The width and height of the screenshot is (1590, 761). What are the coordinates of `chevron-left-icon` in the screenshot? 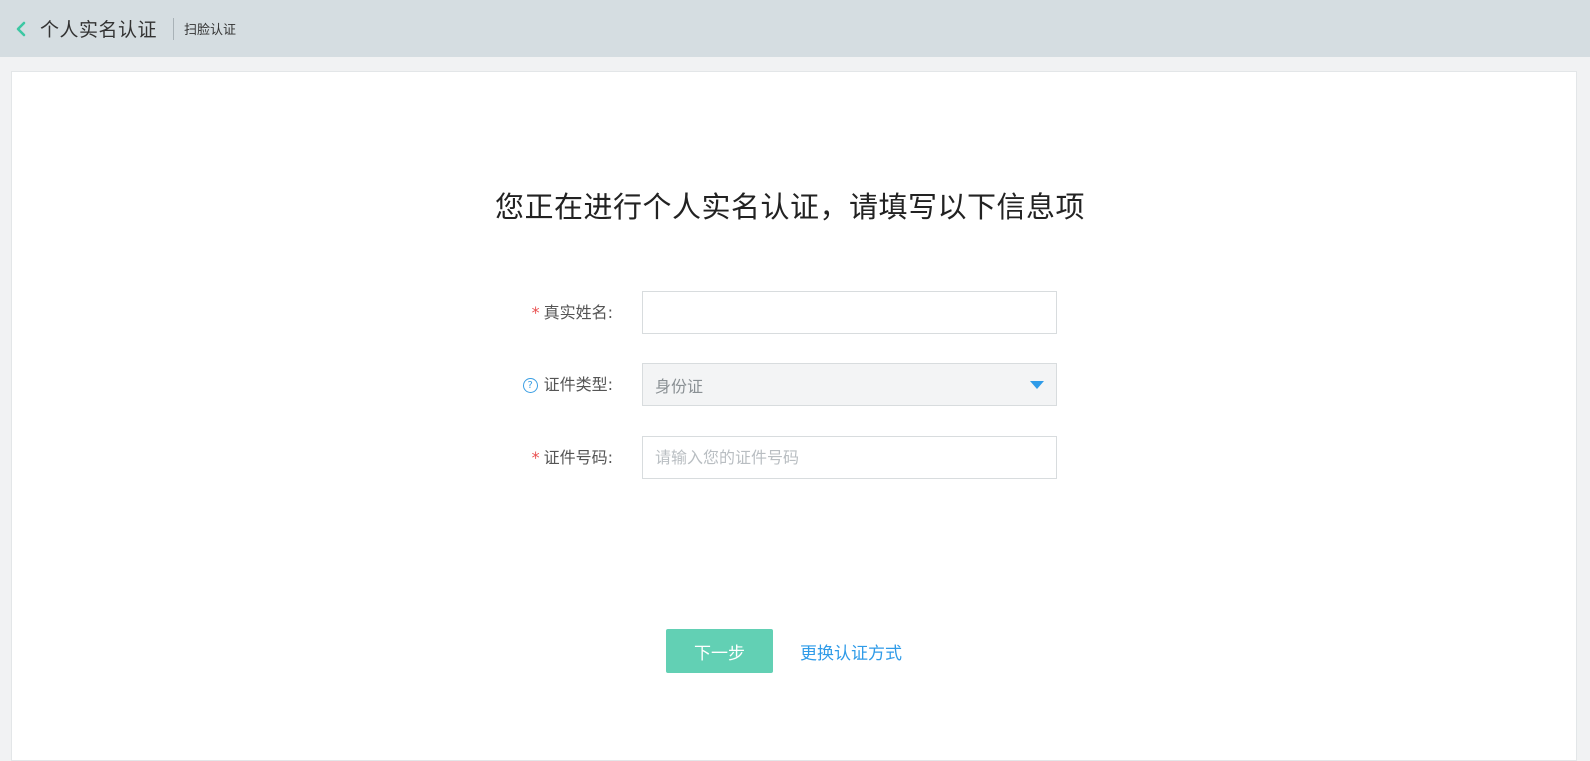 It's located at (21, 29).